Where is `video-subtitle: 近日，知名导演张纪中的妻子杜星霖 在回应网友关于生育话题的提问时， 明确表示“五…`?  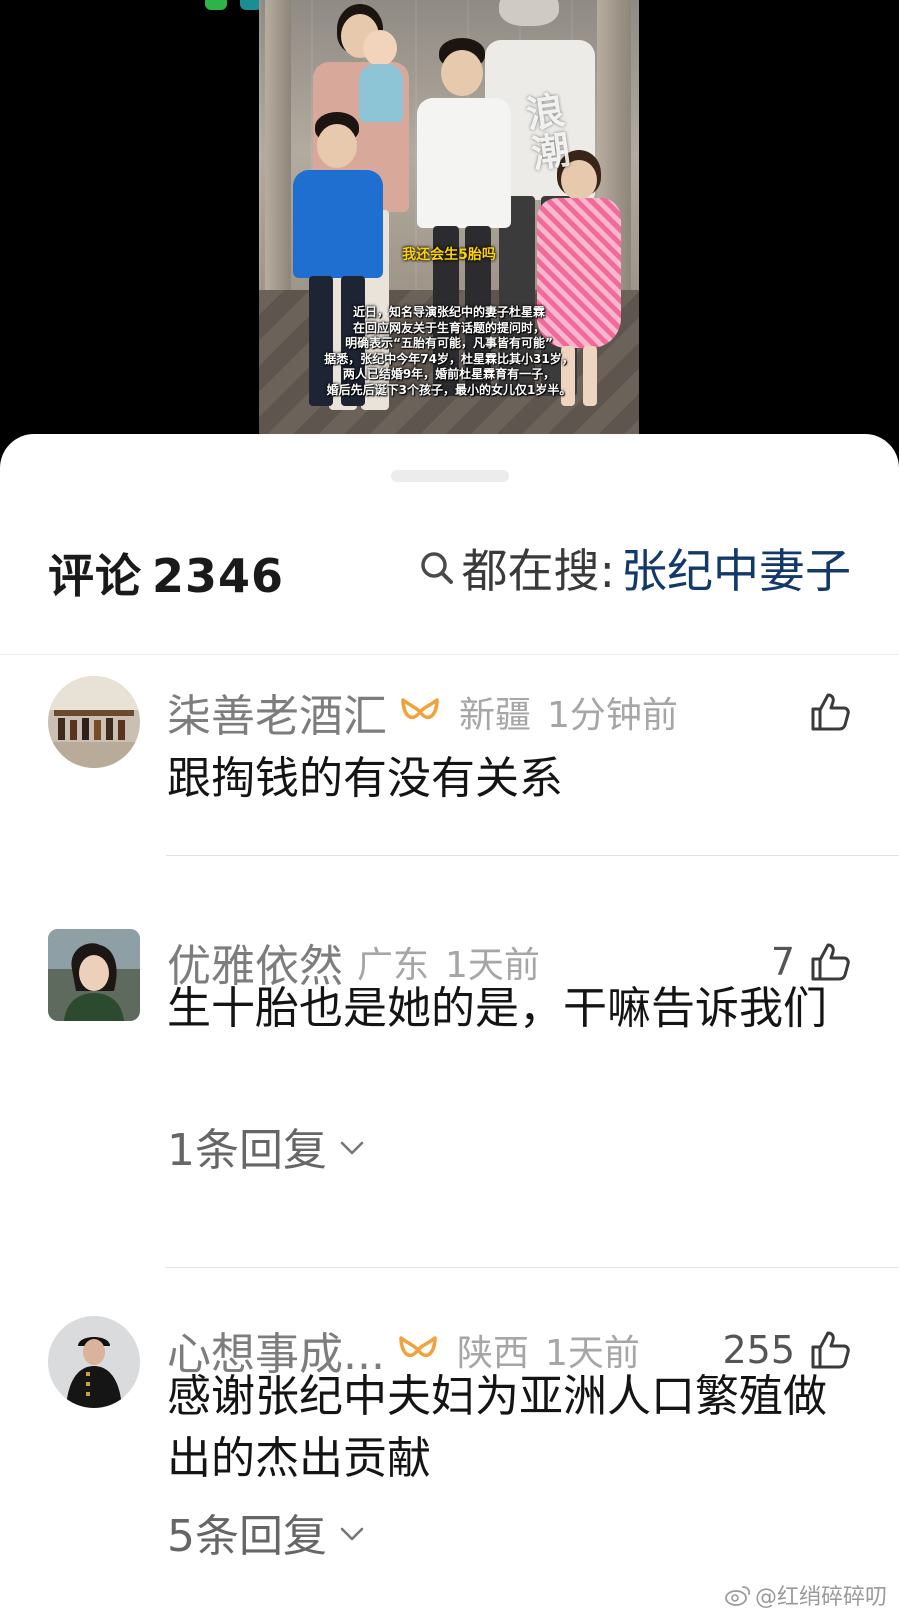
video-subtitle: 近日，知名导演张纪中的妻子杜星霖 在回应网友关于生育话题的提问时， 明确表示“五… is located at coordinates (449, 351).